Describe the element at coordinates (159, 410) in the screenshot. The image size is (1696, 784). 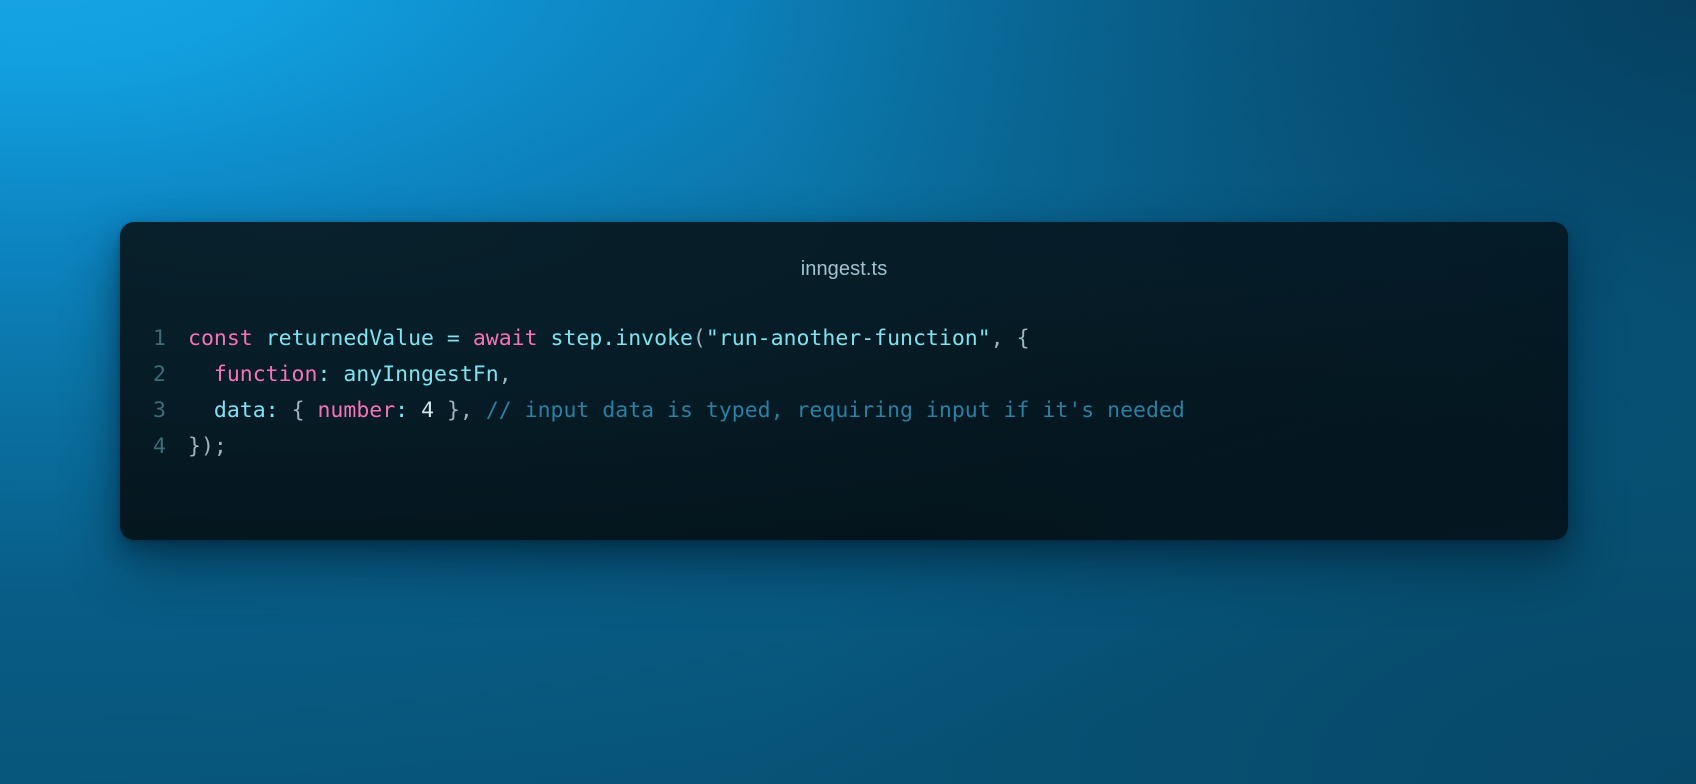
I see `line-number: 3` at that location.